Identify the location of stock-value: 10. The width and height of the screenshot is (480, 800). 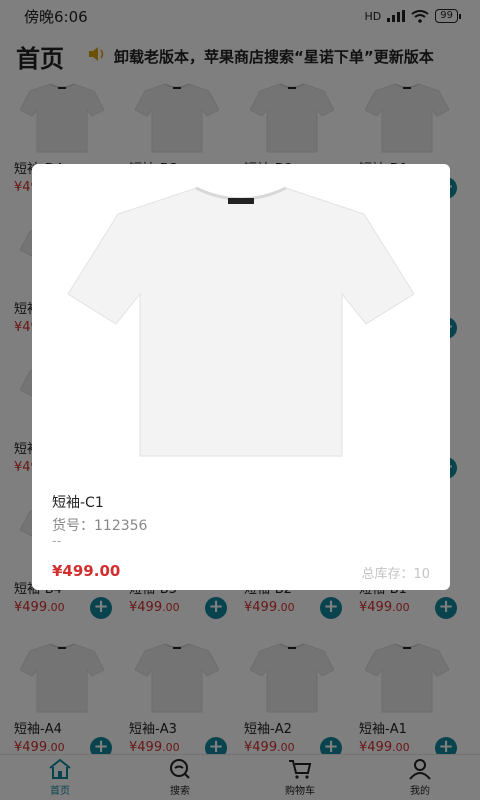
(421, 574).